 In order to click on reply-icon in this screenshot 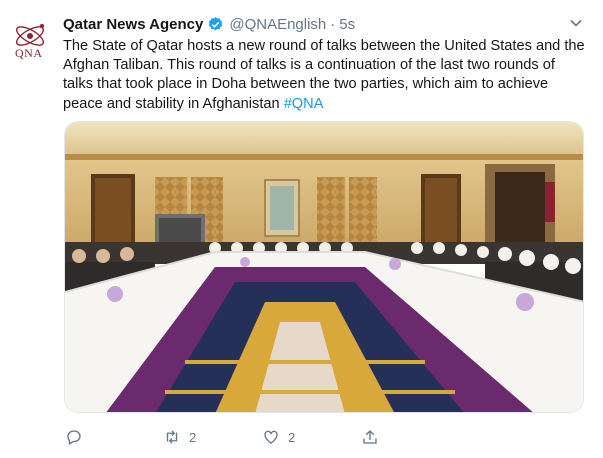, I will do `click(74, 437)`.